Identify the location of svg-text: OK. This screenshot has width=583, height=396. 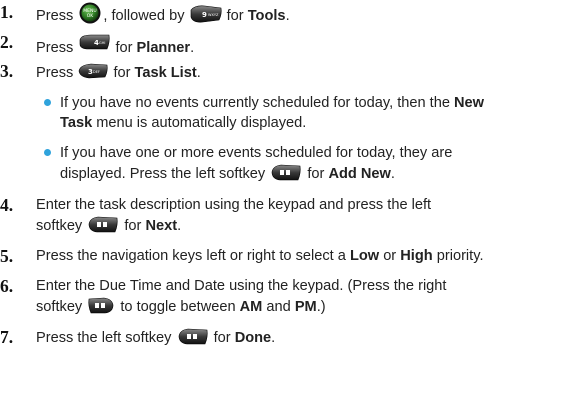
(91, 16).